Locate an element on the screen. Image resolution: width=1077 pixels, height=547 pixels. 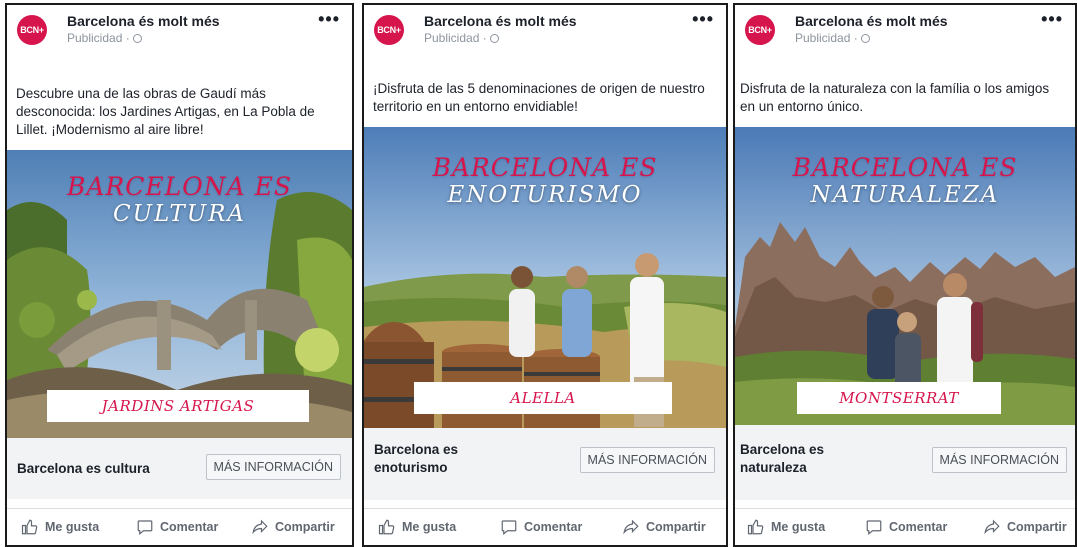
banner-line-2: CULTURA is located at coordinates (179, 214).